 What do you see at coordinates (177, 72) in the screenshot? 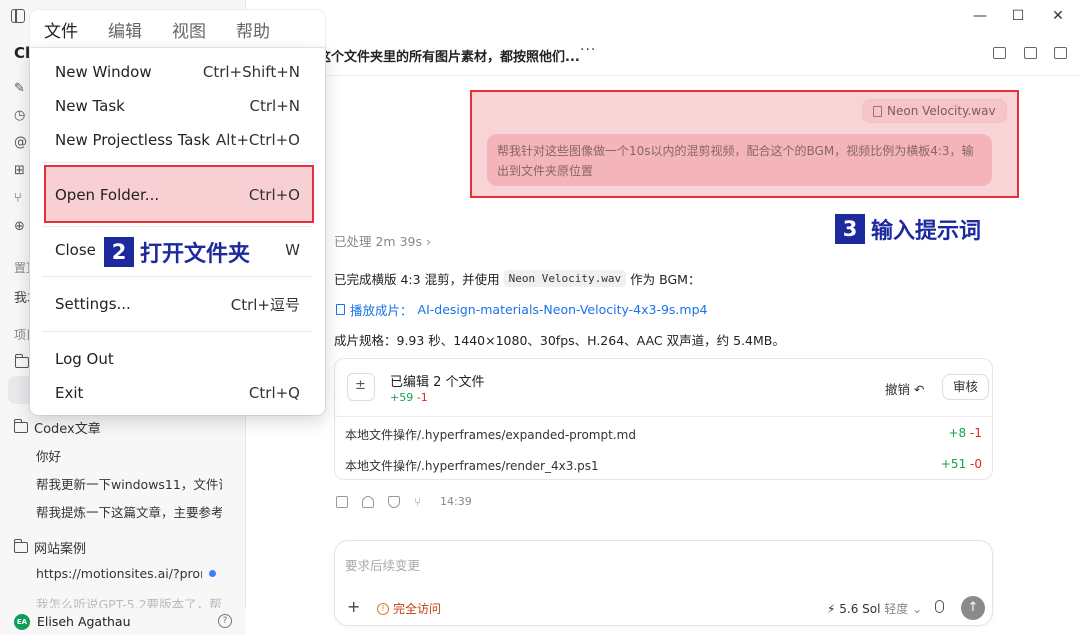
I see `menu-item-new-window: New Window Ctrl+Shift+N` at bounding box center [177, 72].